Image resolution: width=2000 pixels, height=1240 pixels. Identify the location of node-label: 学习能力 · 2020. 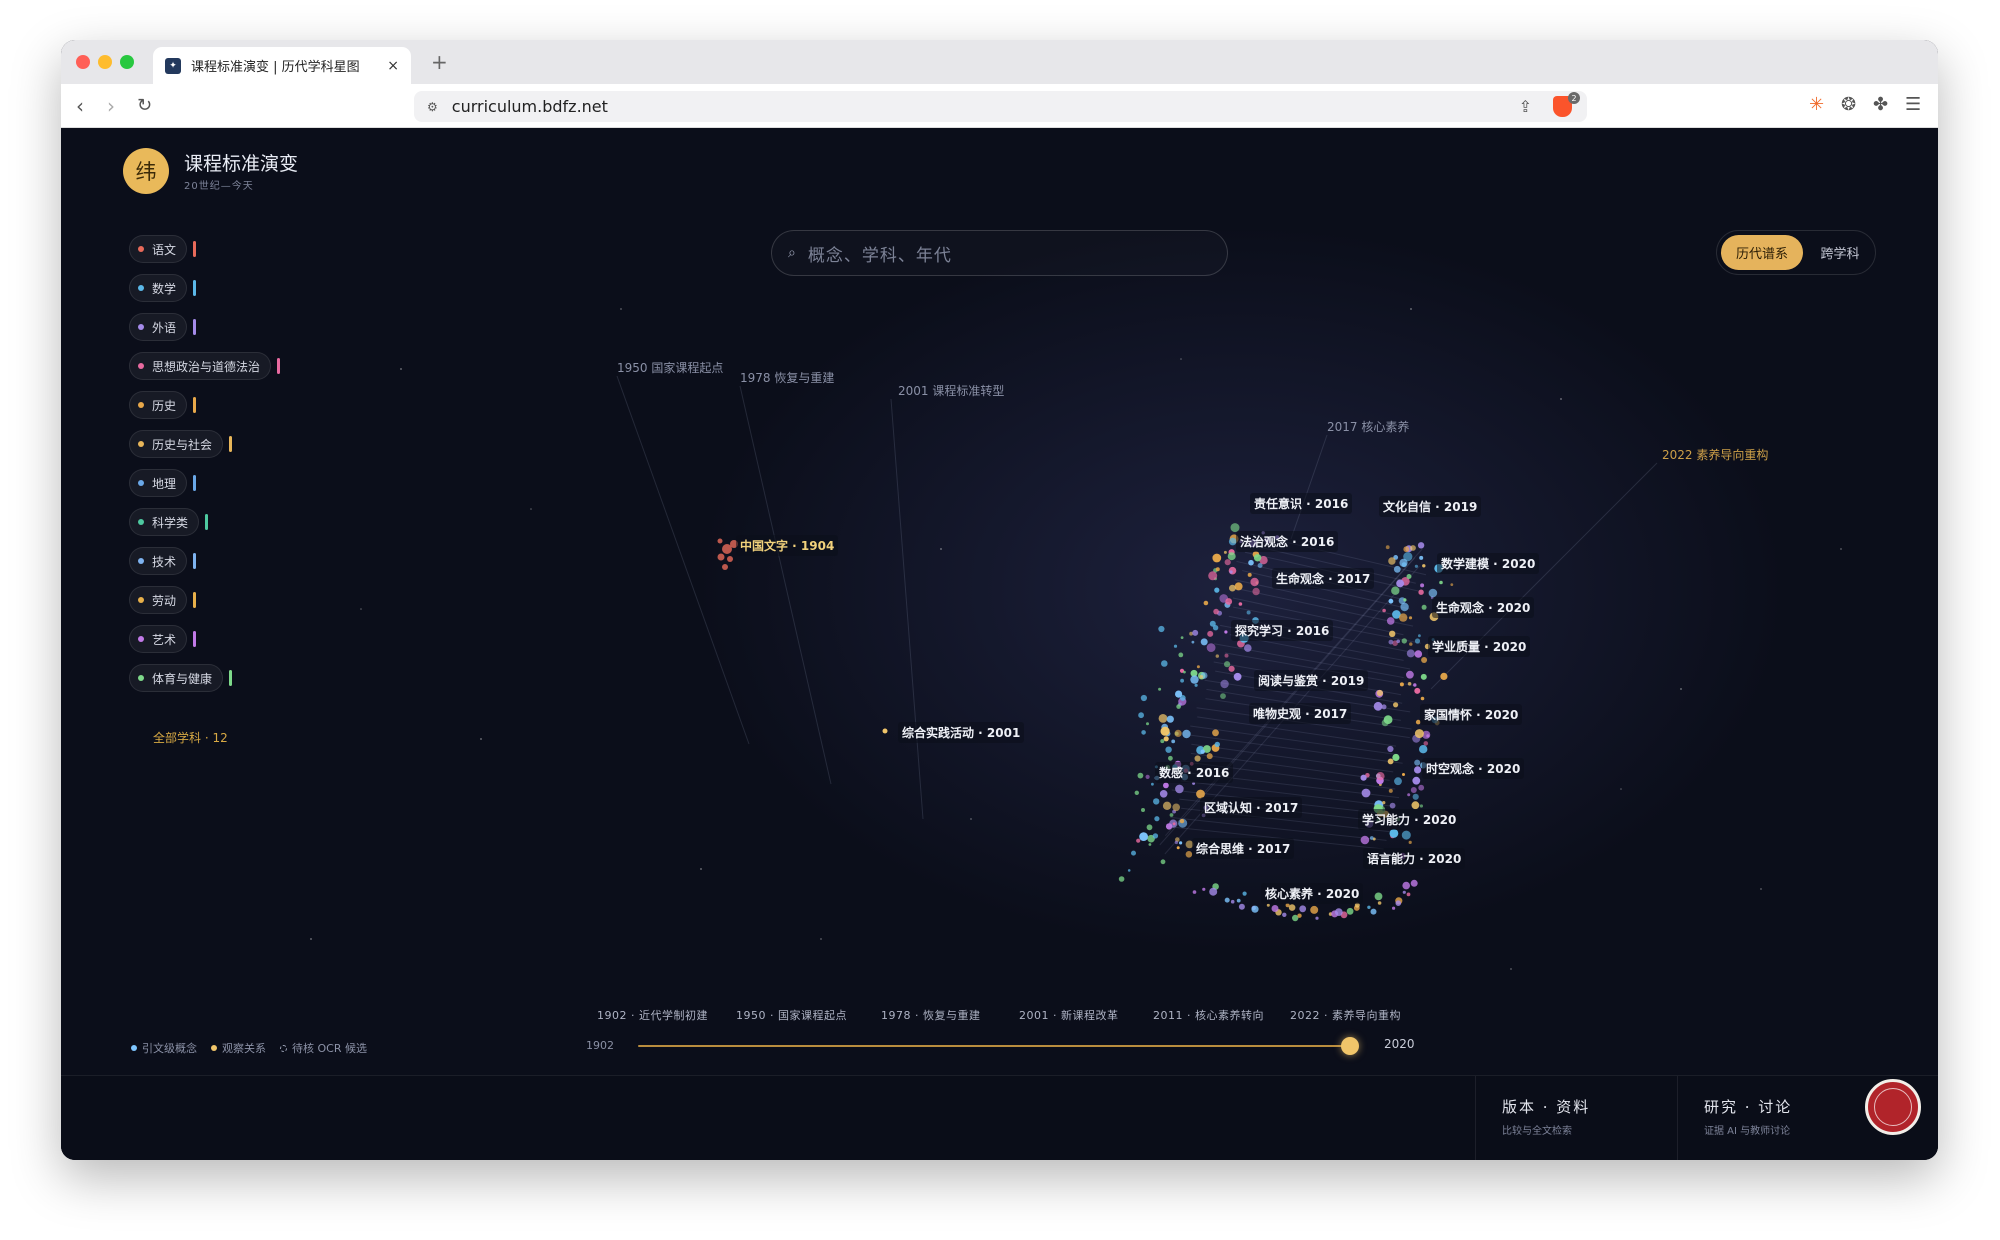
(1409, 819).